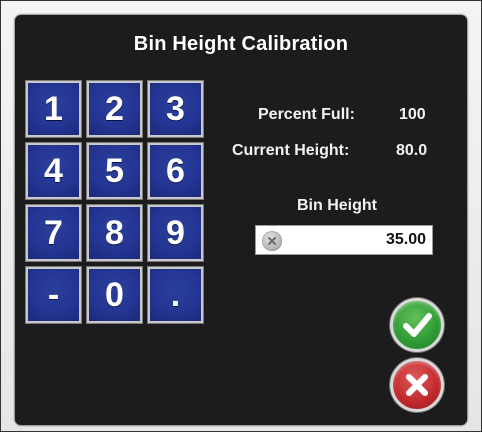 This screenshot has height=432, width=482. What do you see at coordinates (53, 295) in the screenshot?
I see `key-minus: -` at bounding box center [53, 295].